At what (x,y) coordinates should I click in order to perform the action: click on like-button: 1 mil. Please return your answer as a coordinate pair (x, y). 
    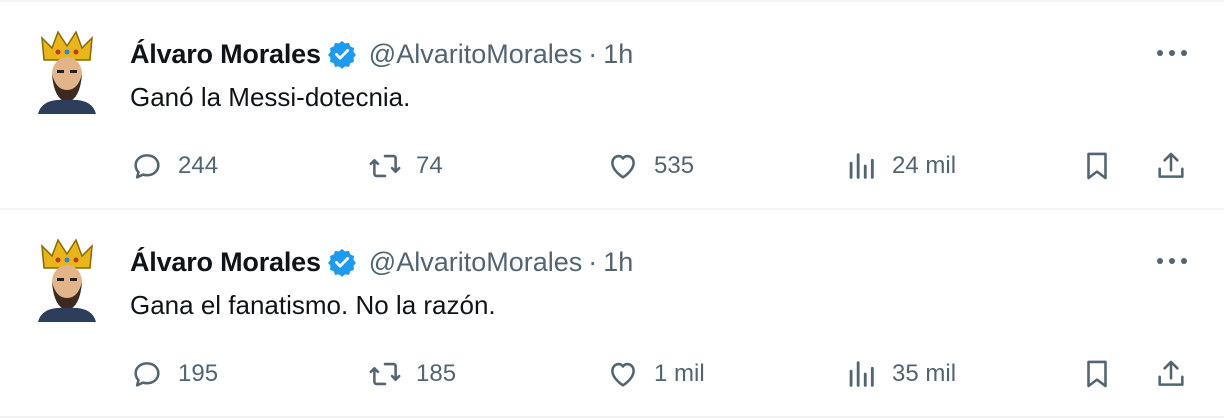
    Looking at the image, I should click on (655, 374).